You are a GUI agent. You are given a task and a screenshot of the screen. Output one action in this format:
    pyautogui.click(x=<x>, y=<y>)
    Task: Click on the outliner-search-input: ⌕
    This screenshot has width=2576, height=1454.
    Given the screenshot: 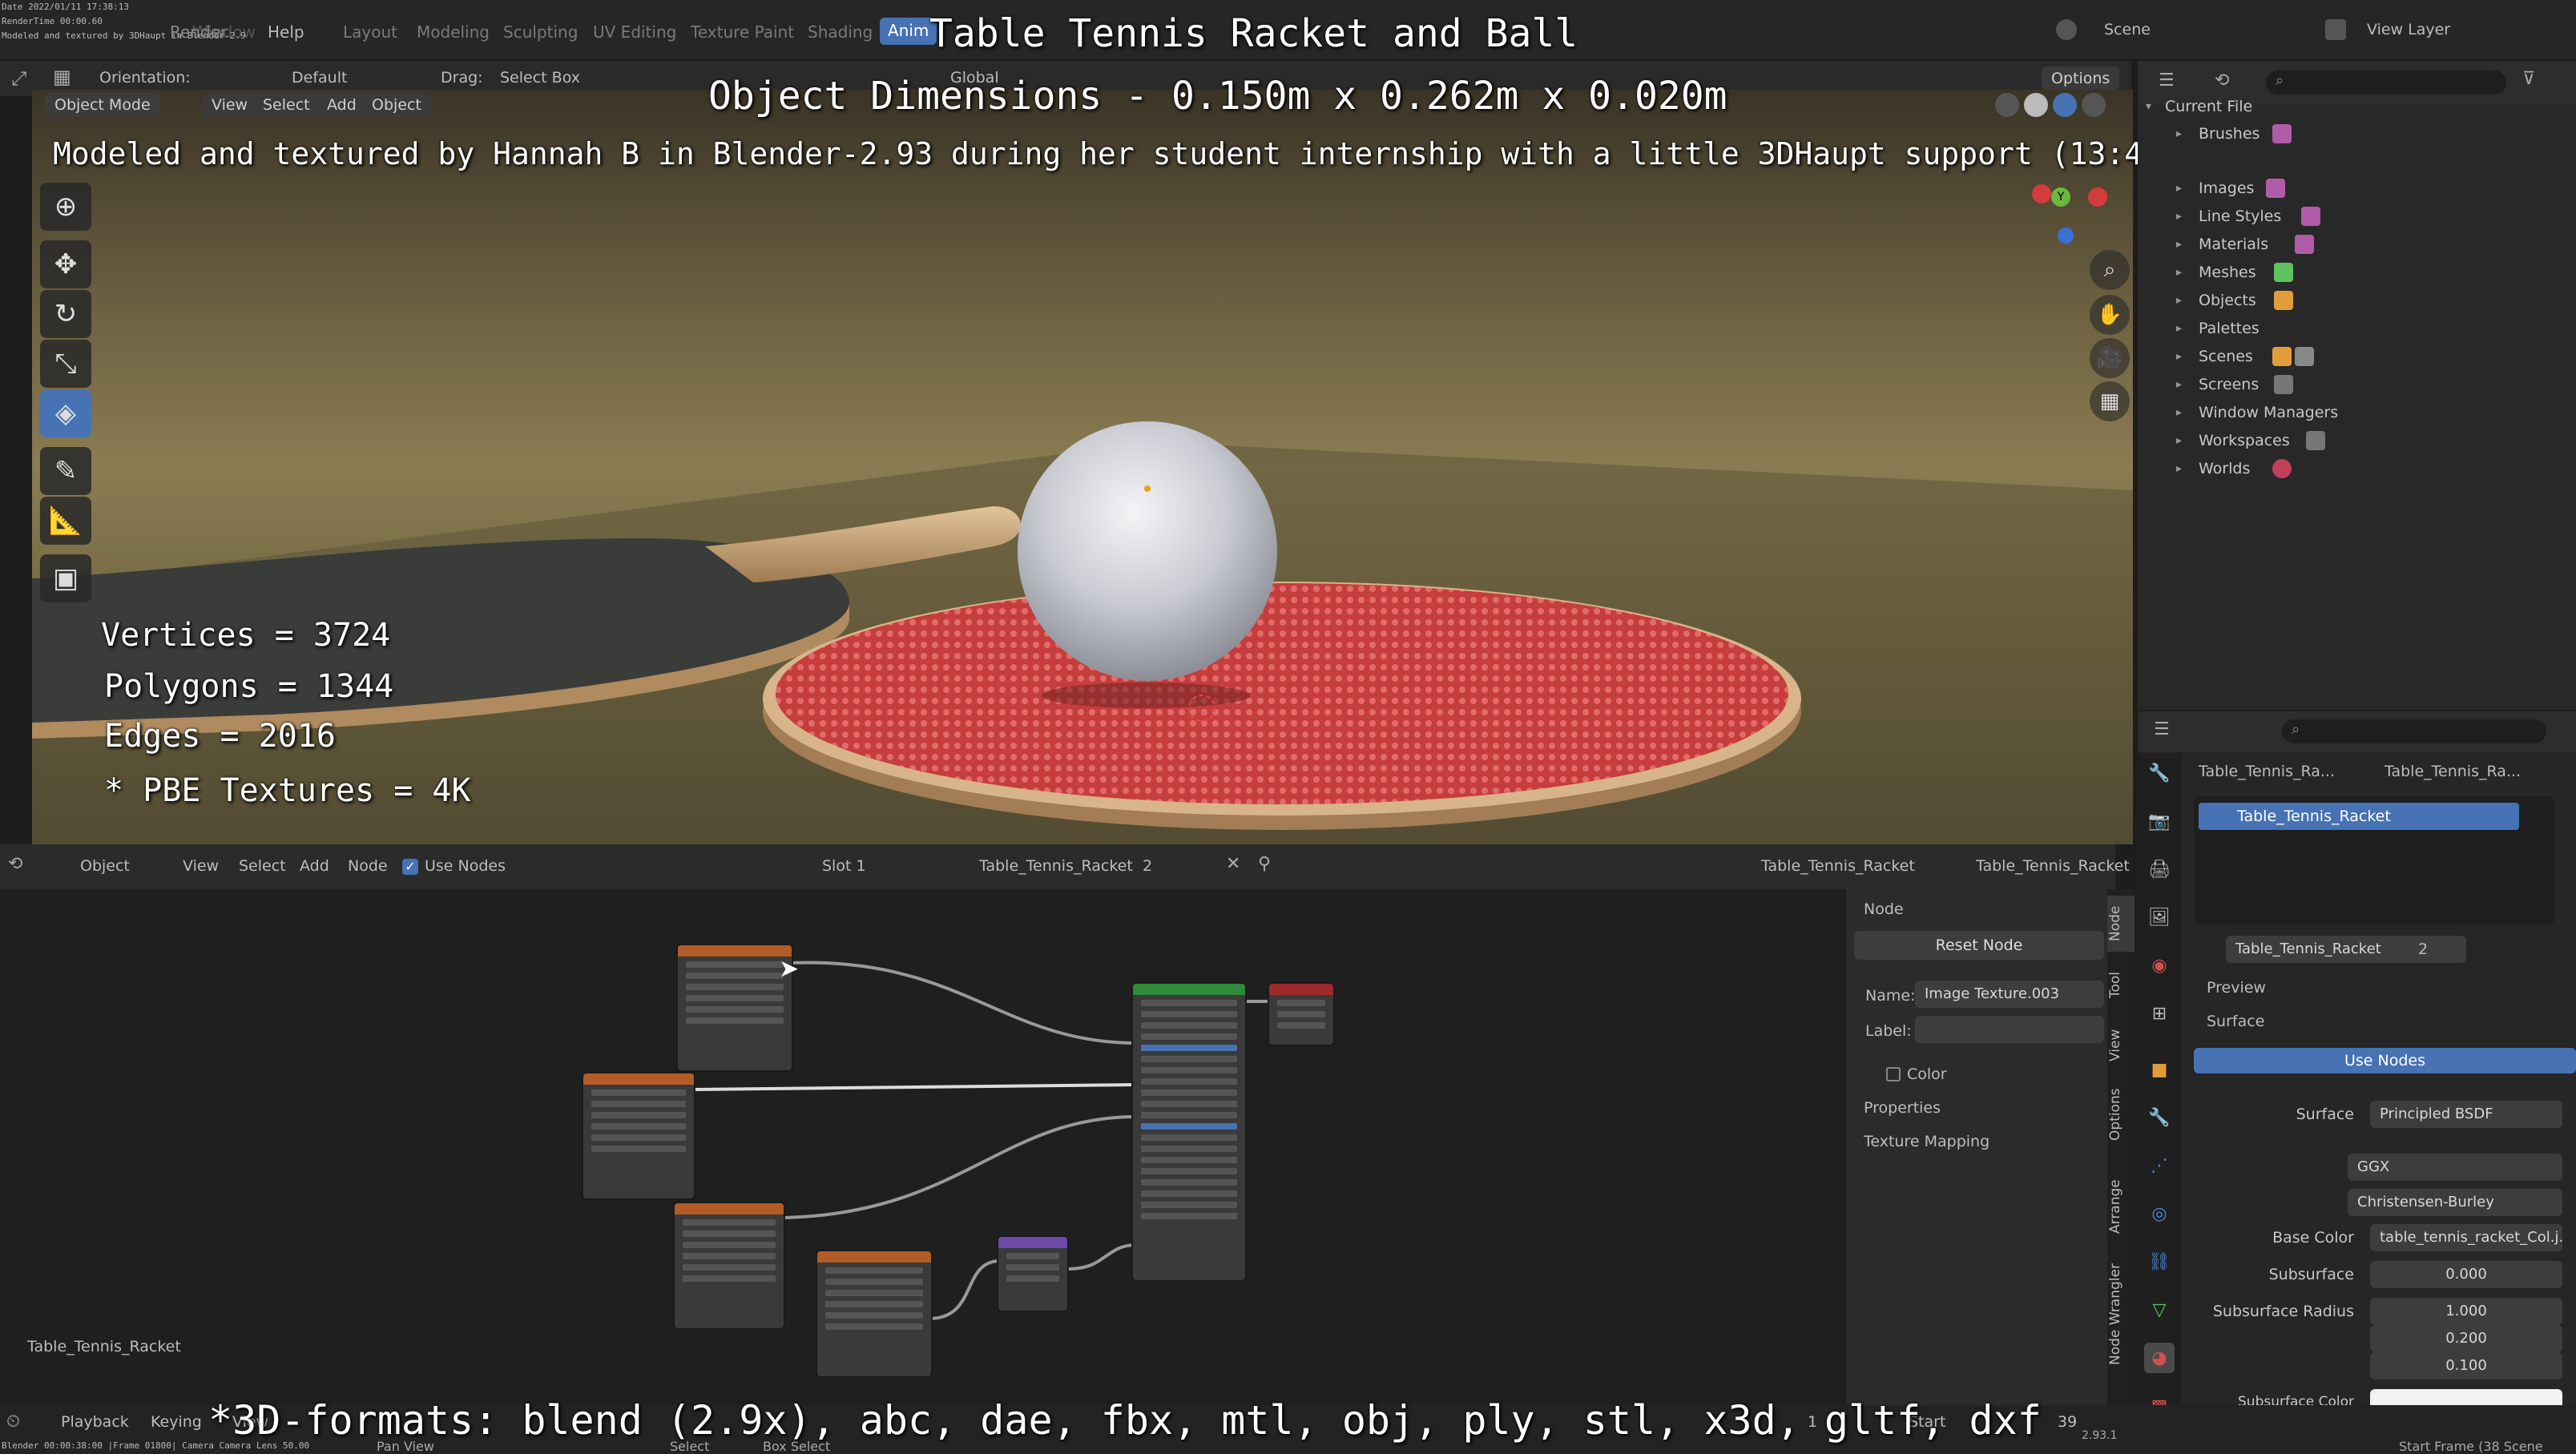 What is the action you would take?
    pyautogui.click(x=2386, y=83)
    